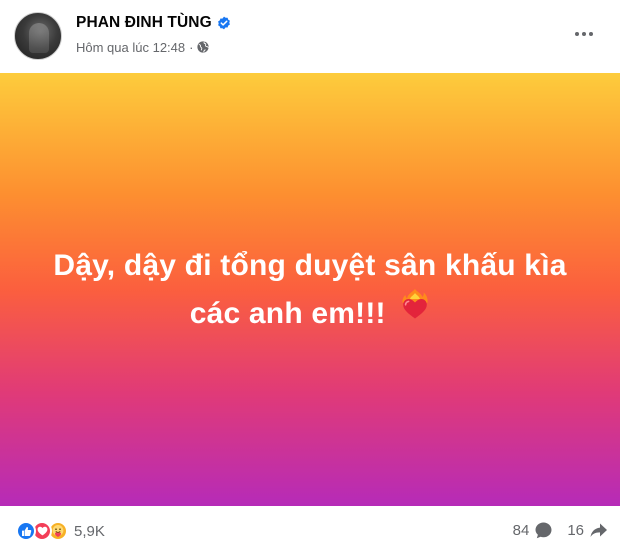 The width and height of the screenshot is (620, 554). What do you see at coordinates (598, 530) in the screenshot?
I see `share-icon` at bounding box center [598, 530].